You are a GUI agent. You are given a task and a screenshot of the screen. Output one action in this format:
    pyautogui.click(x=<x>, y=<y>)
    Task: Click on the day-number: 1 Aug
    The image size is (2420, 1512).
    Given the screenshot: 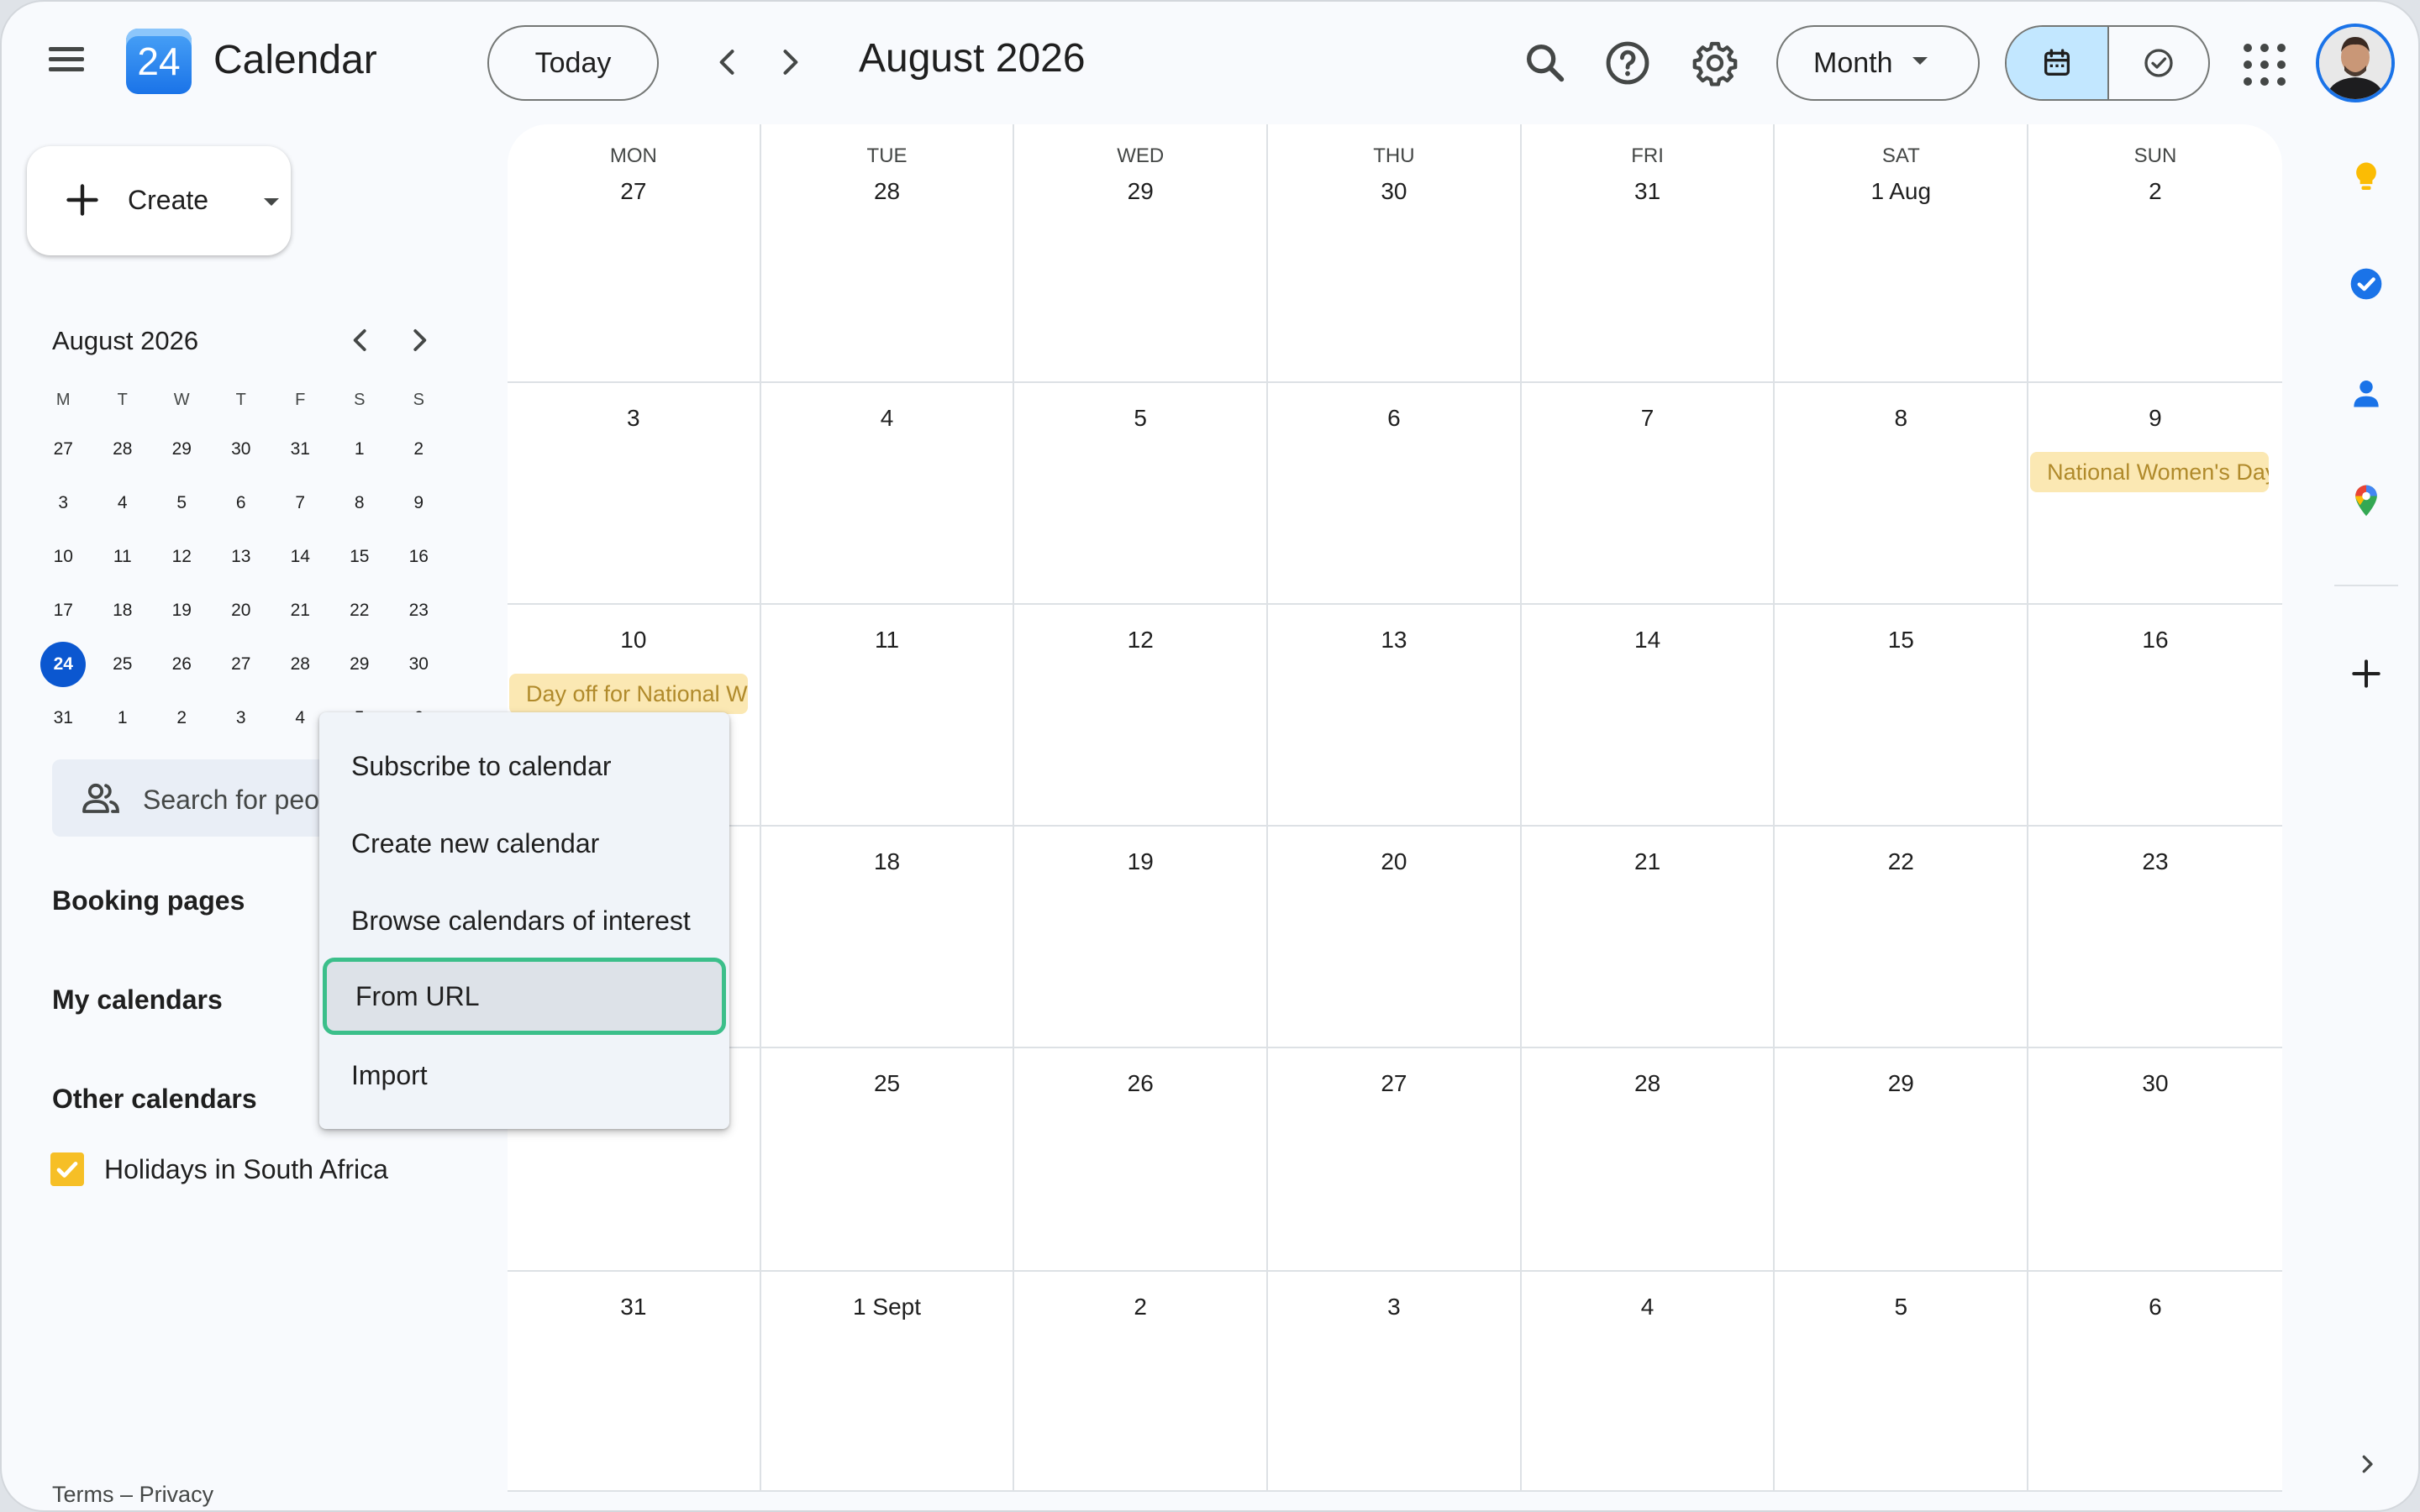 What is the action you would take?
    pyautogui.click(x=1901, y=191)
    